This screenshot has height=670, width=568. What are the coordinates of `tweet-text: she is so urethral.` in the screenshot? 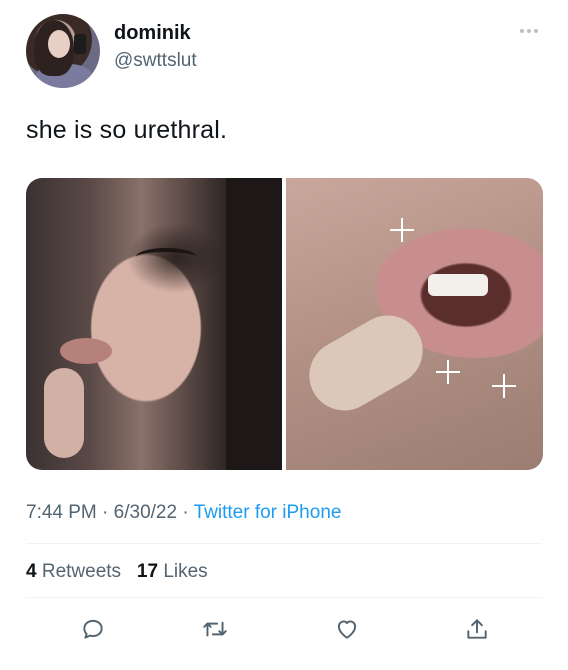 It's located at (127, 130).